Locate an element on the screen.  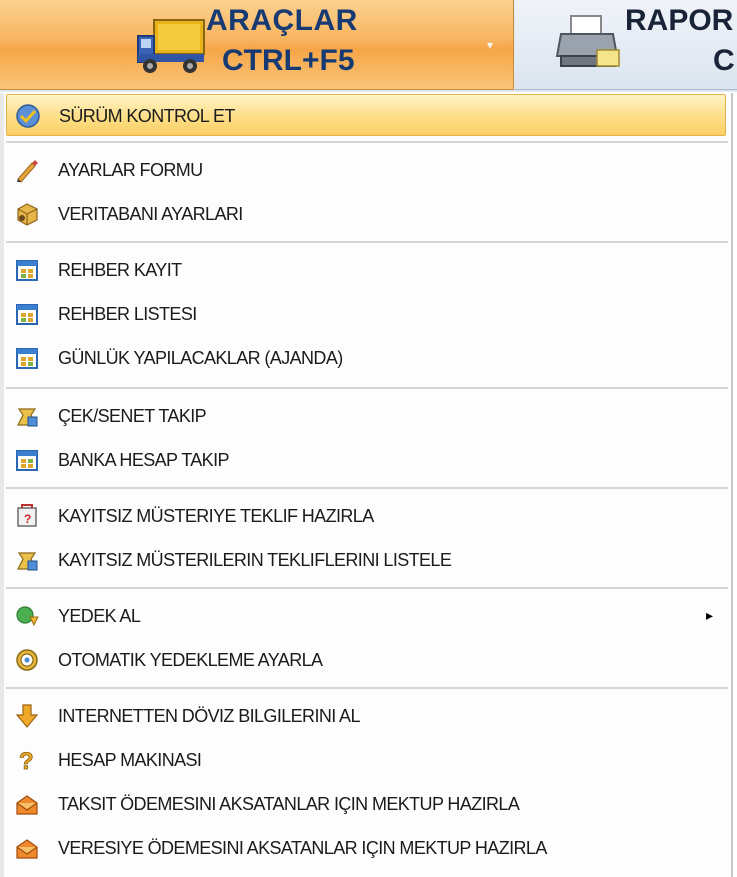
tab-rapor-title: RAPOR is located at coordinates (679, 20).